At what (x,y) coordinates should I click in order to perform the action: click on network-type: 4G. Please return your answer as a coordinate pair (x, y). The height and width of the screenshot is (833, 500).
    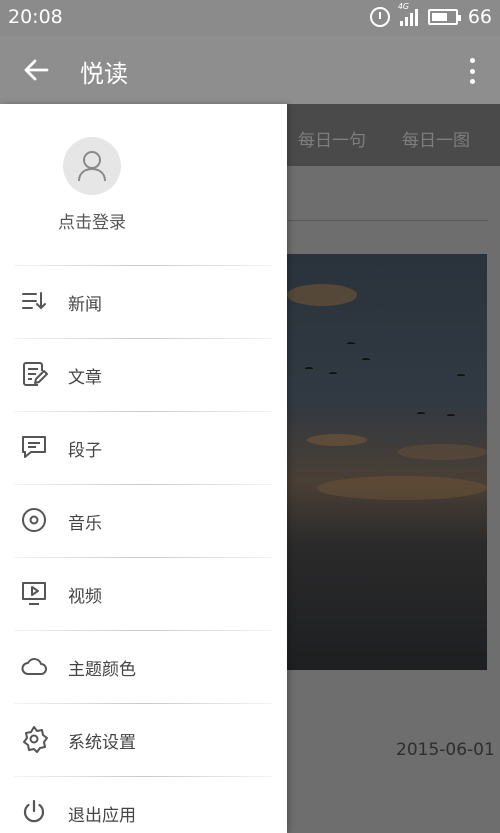
    Looking at the image, I should click on (403, 6).